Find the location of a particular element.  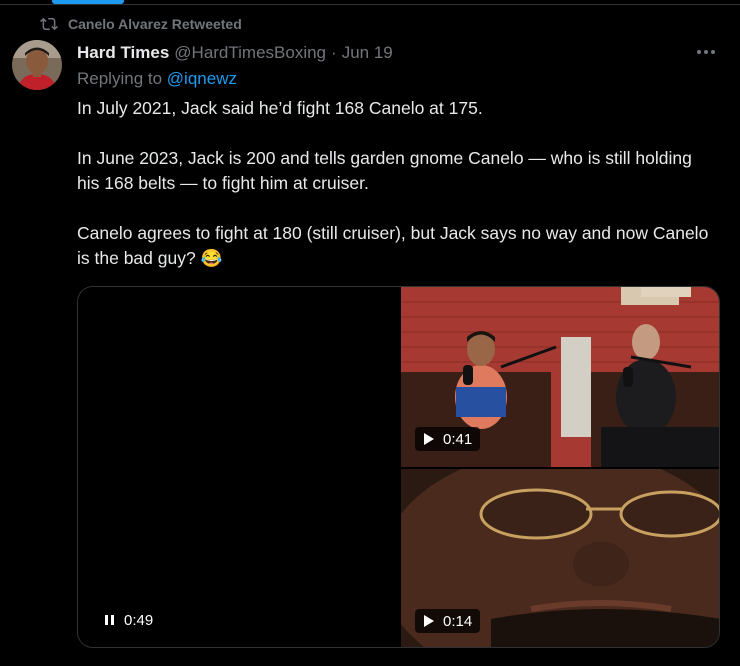

author-avatar is located at coordinates (37, 65).